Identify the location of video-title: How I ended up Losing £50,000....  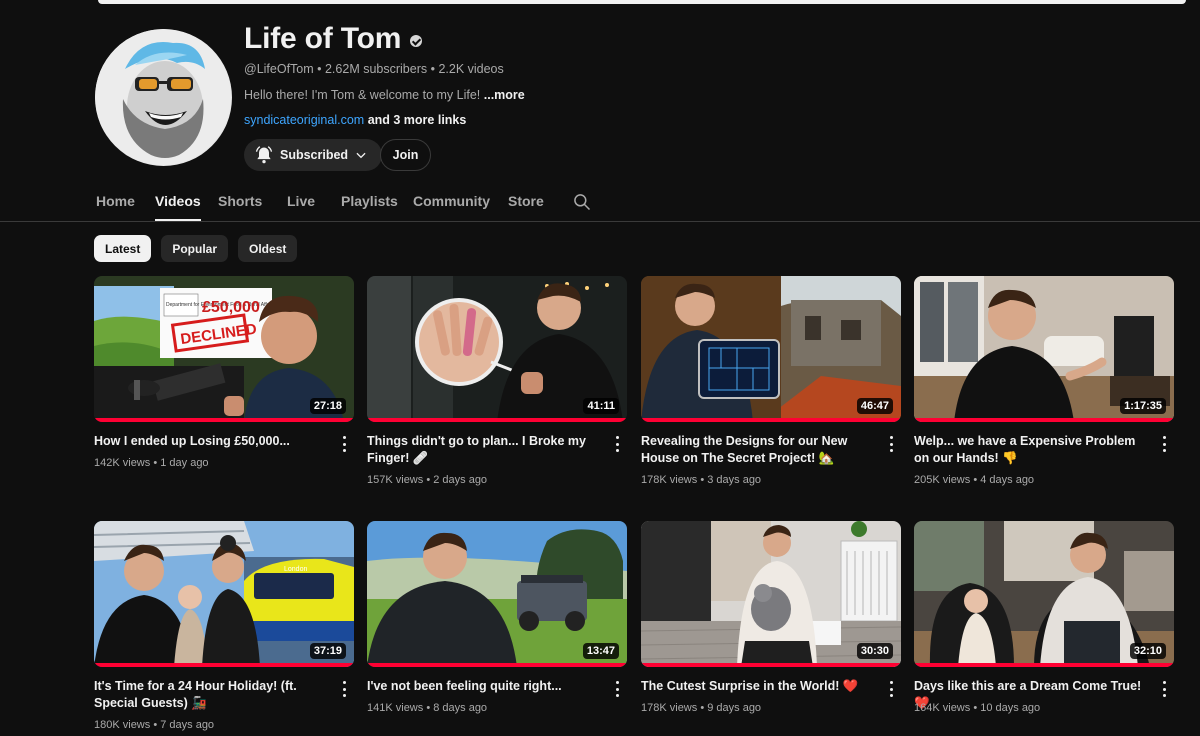
(209, 441).